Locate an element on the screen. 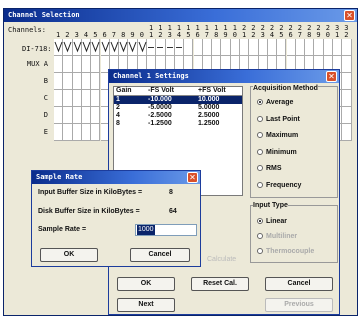 The height and width of the screenshot is (319, 360). gain-table-header: Gain -FS Volt +FS Volt is located at coordinates (178, 91).